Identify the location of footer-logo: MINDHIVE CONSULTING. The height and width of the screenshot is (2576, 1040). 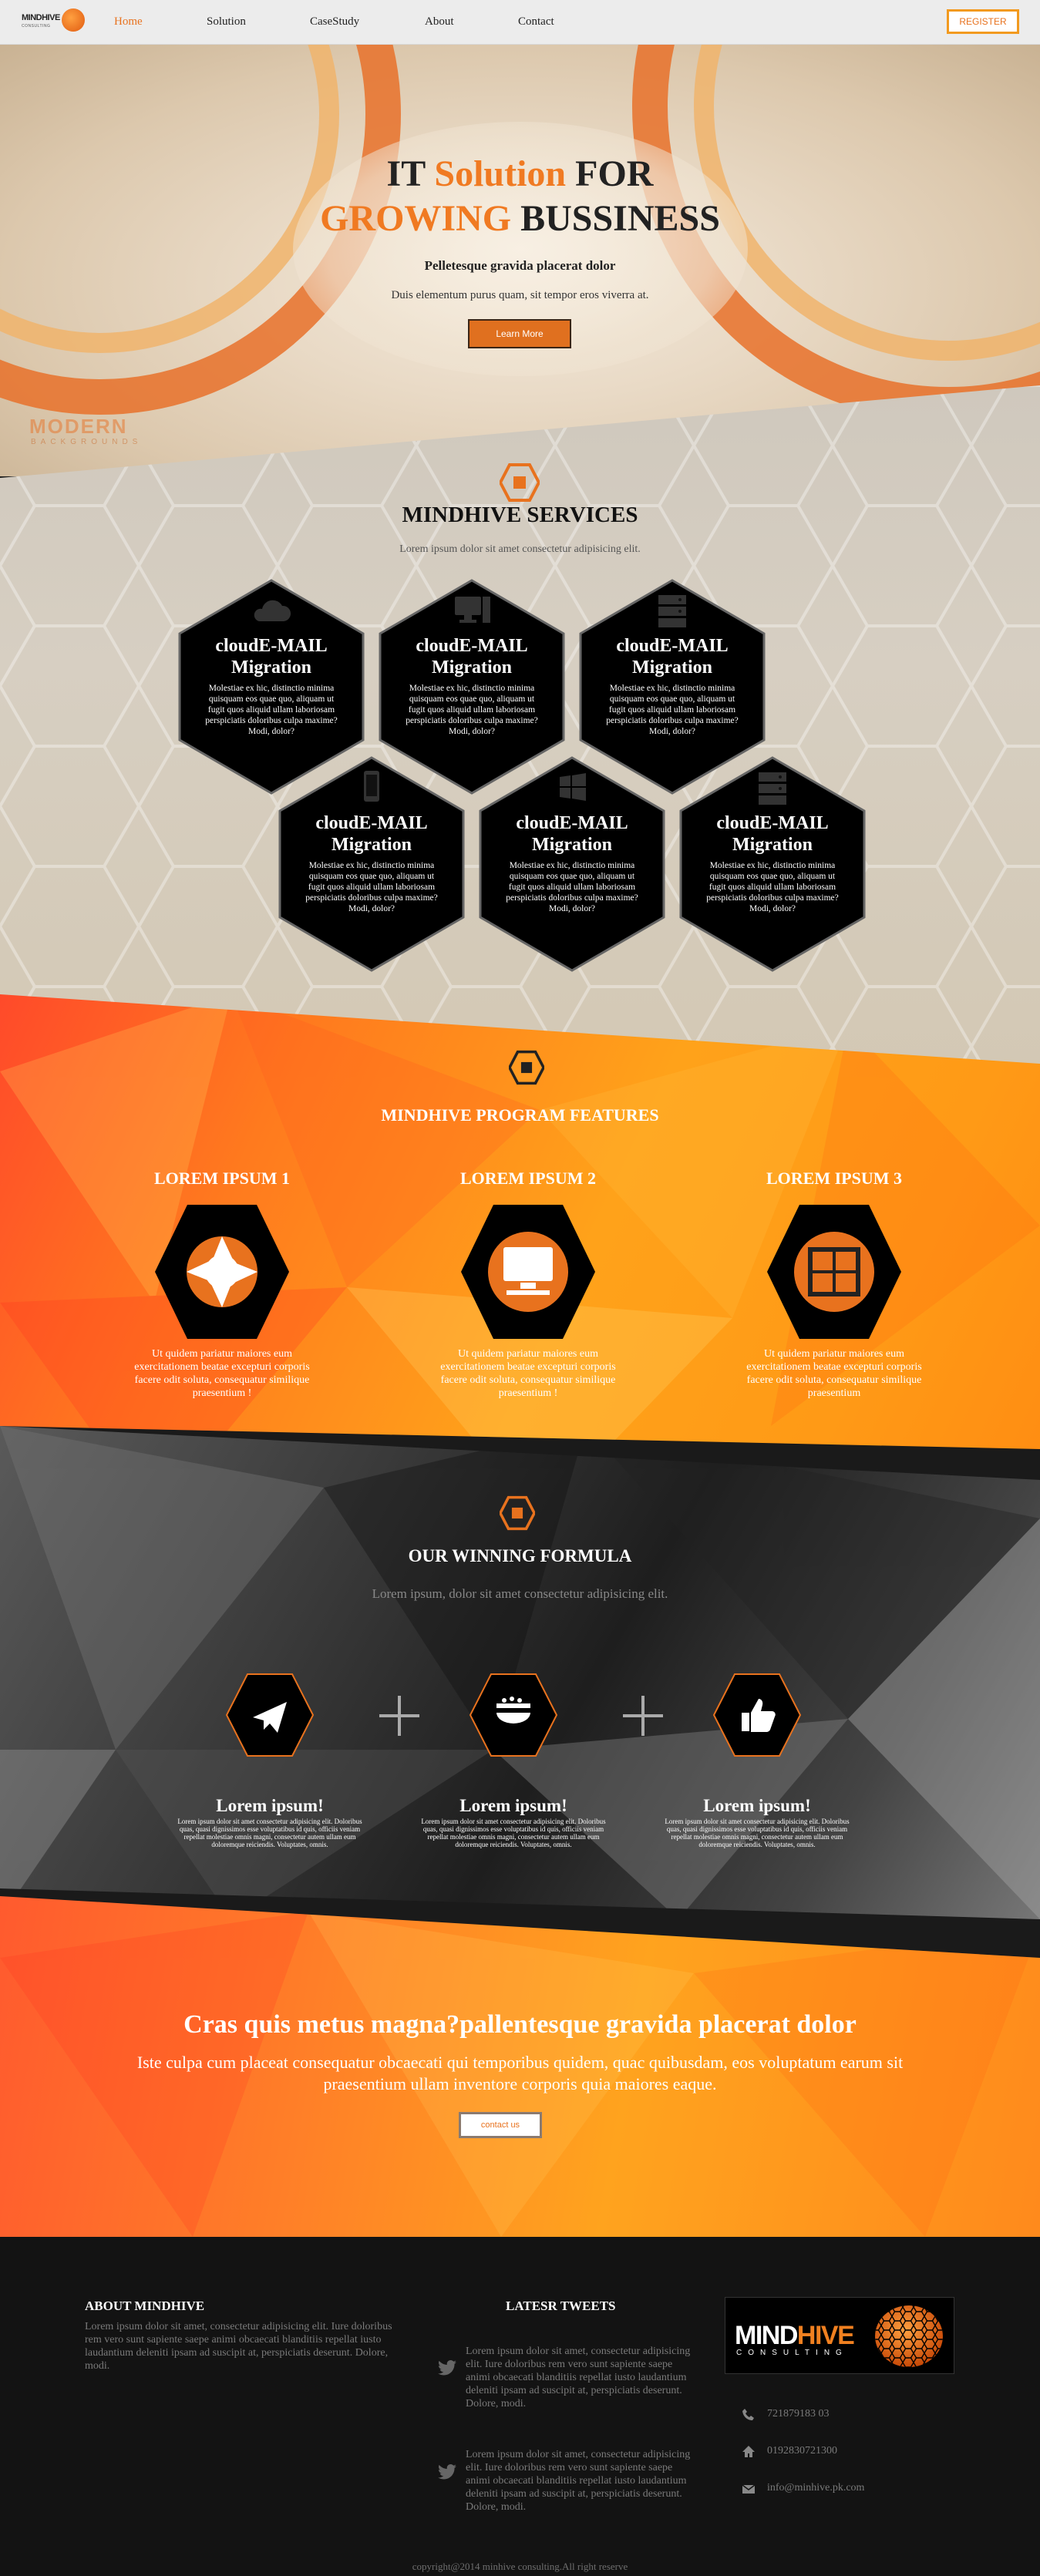
(840, 2335).